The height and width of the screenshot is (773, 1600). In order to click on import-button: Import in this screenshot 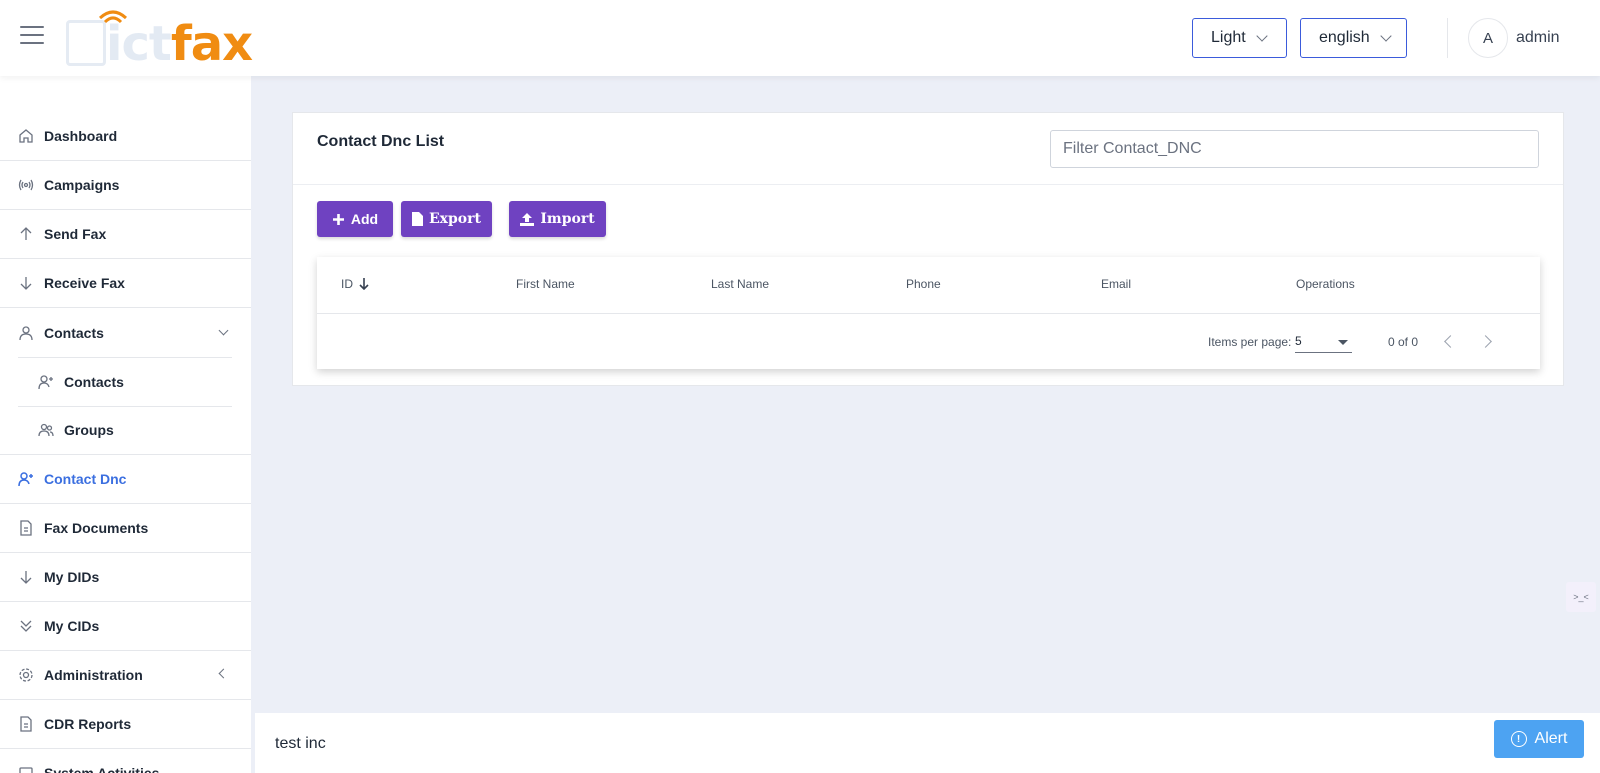, I will do `click(557, 219)`.